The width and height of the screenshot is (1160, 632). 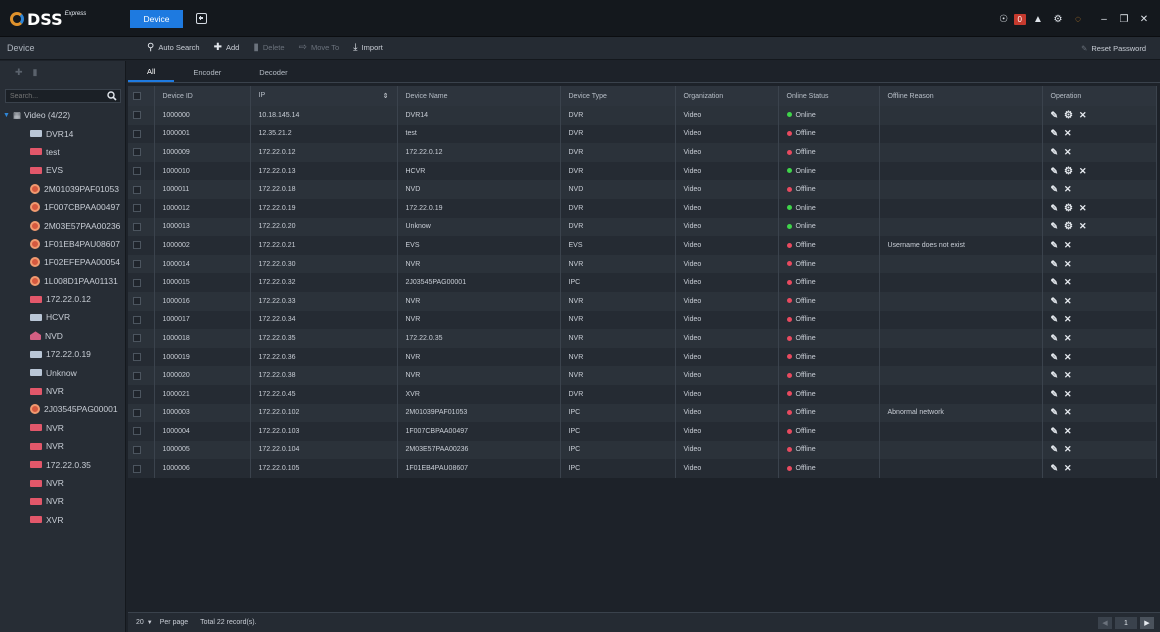 I want to click on next-page-button: ▶, so click(x=1147, y=623).